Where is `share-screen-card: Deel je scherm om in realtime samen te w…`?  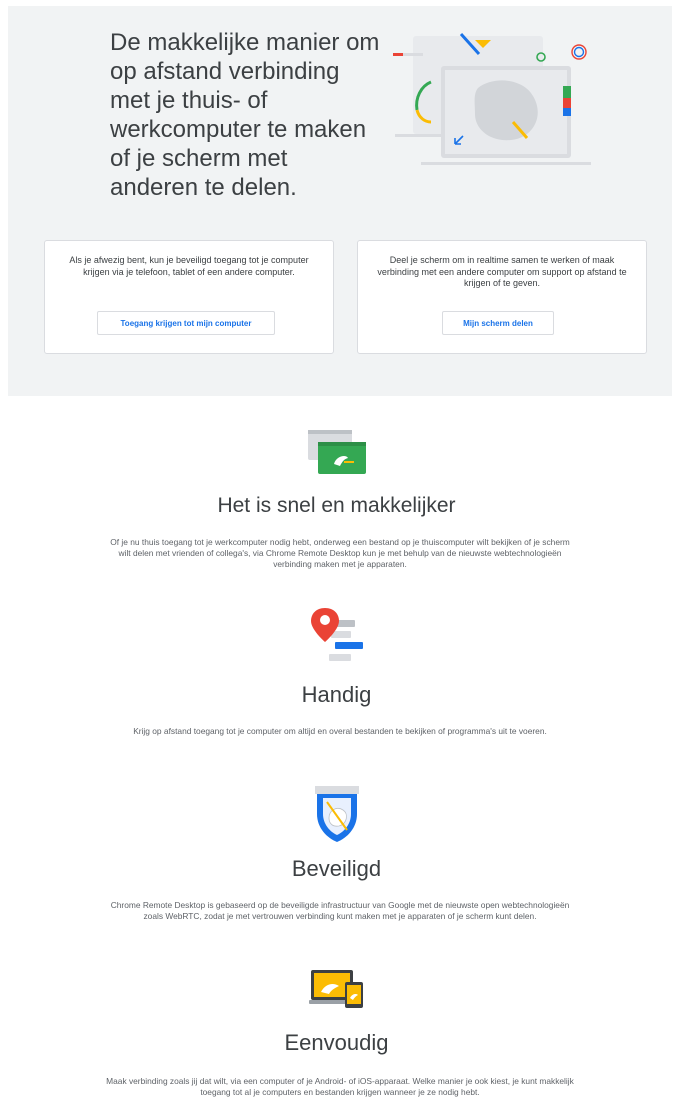
share-screen-card: Deel je scherm om in realtime samen te w… is located at coordinates (502, 297).